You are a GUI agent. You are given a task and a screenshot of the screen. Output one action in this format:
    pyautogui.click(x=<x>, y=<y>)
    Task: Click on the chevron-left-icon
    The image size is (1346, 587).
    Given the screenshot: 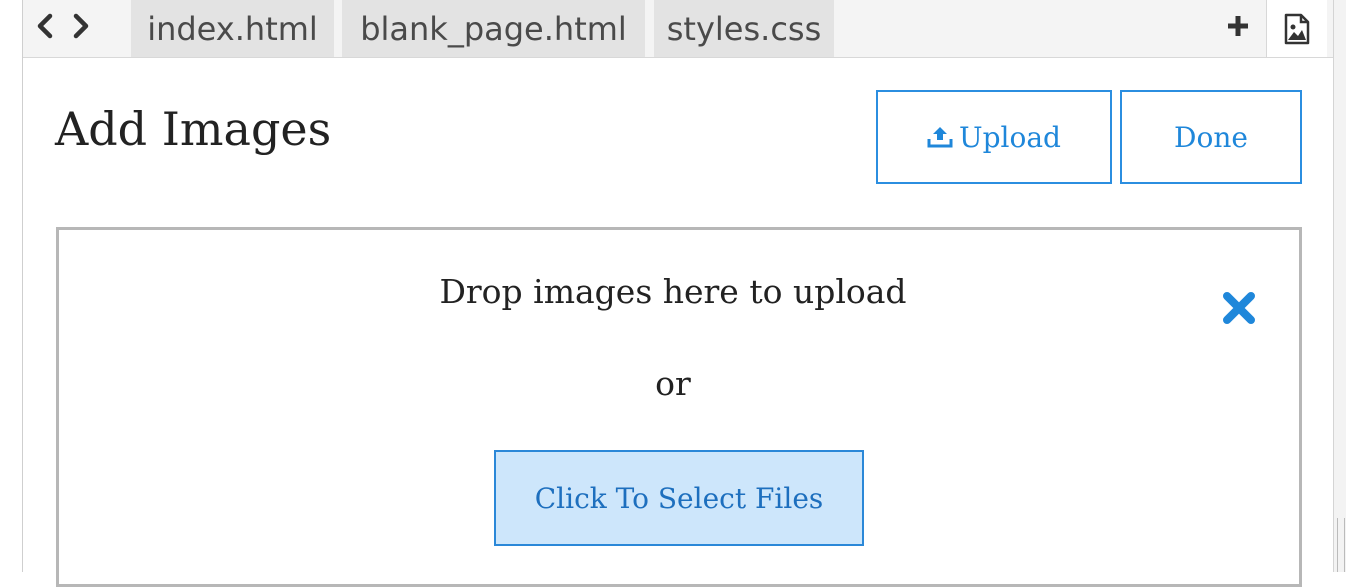 What is the action you would take?
    pyautogui.click(x=45, y=26)
    